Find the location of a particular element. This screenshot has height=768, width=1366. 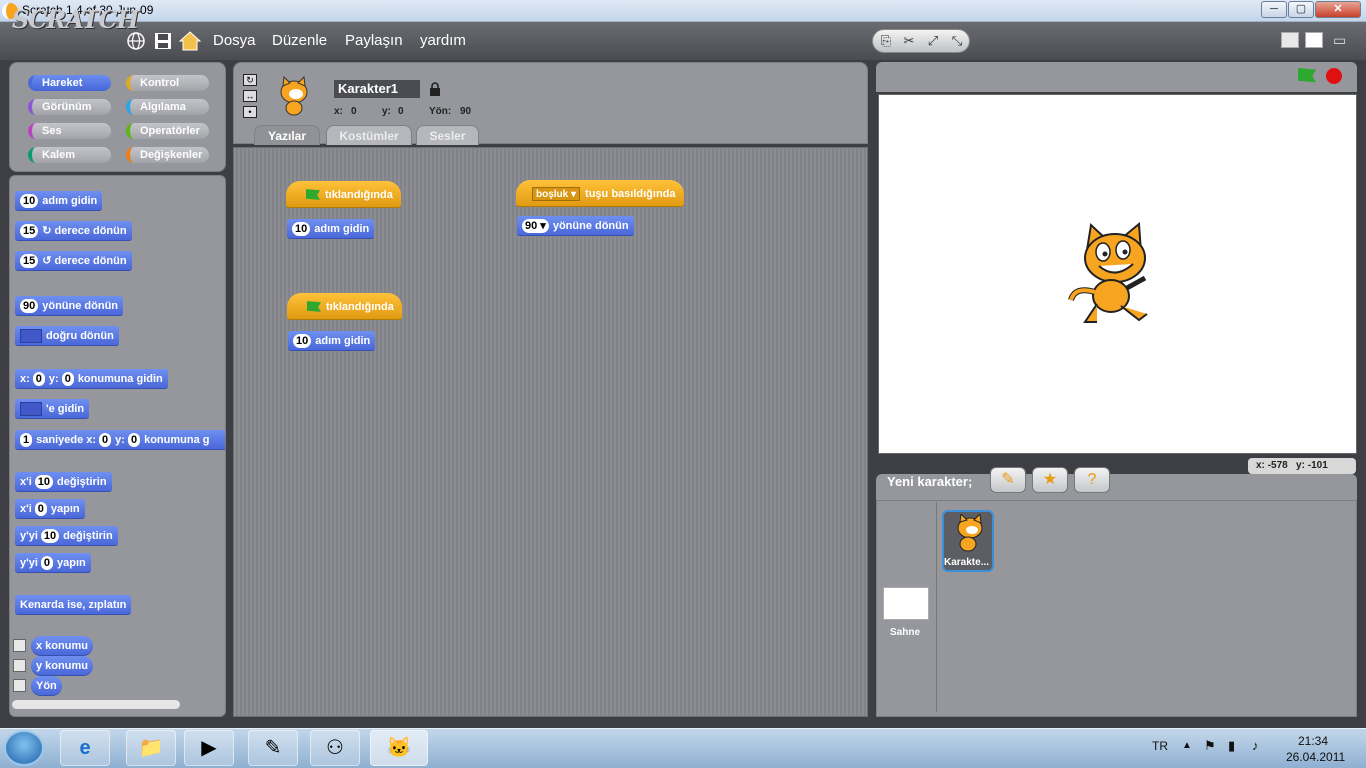

surprise-sprite-icon: ? is located at coordinates (1092, 480).